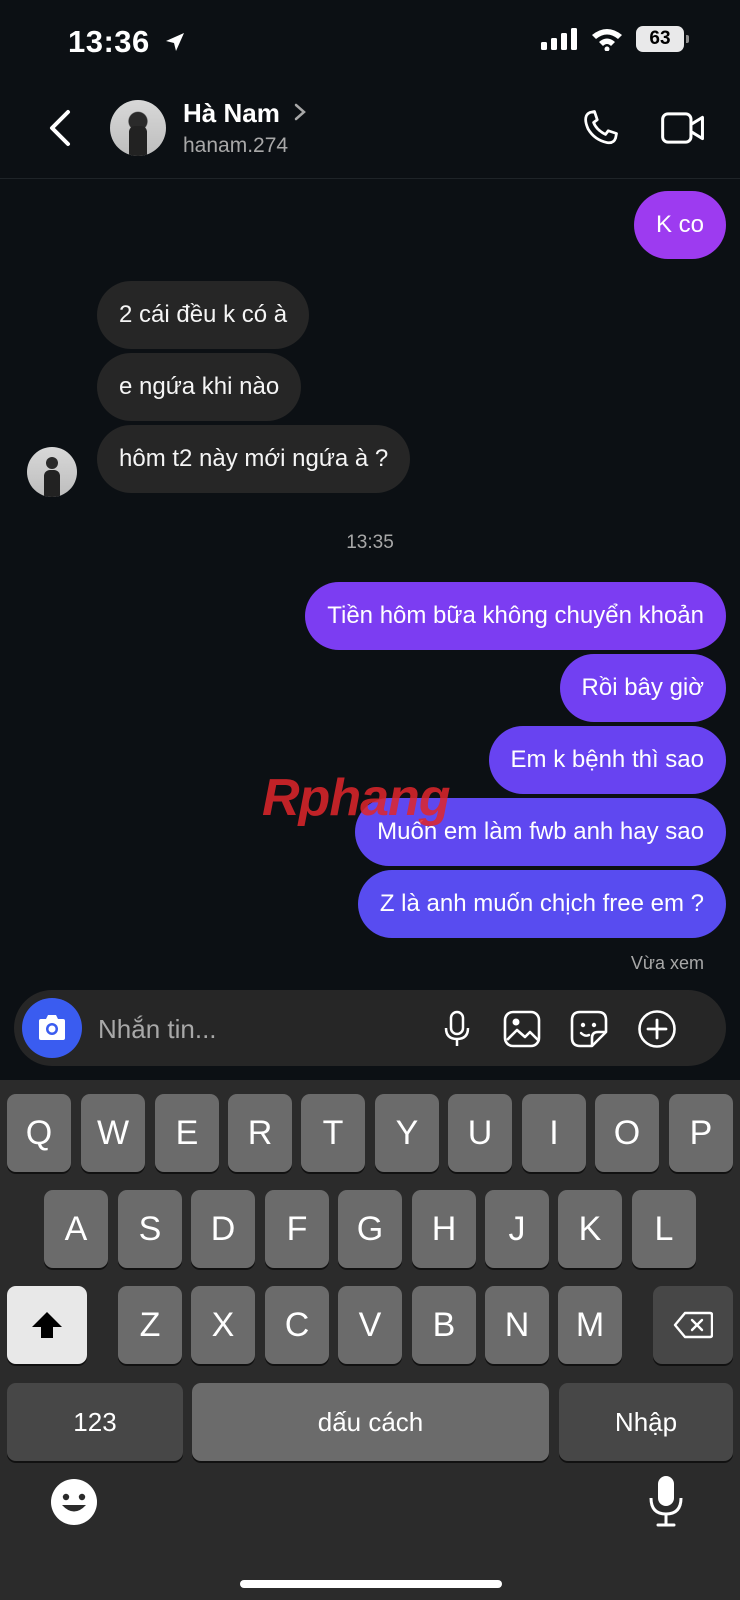 Image resolution: width=740 pixels, height=1600 pixels. What do you see at coordinates (517, 1229) in the screenshot?
I see `key-j: J` at bounding box center [517, 1229].